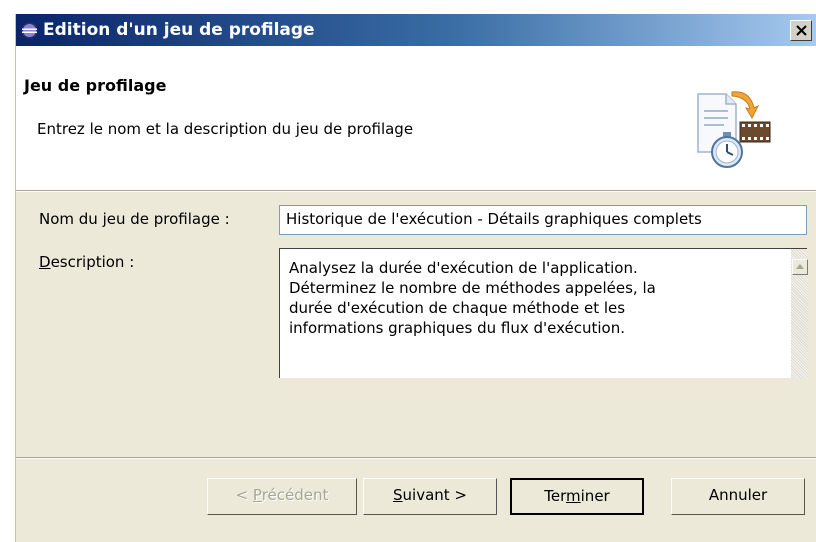  What do you see at coordinates (179, 30) in the screenshot?
I see `window-title: Edition d'un jeu de profilage` at bounding box center [179, 30].